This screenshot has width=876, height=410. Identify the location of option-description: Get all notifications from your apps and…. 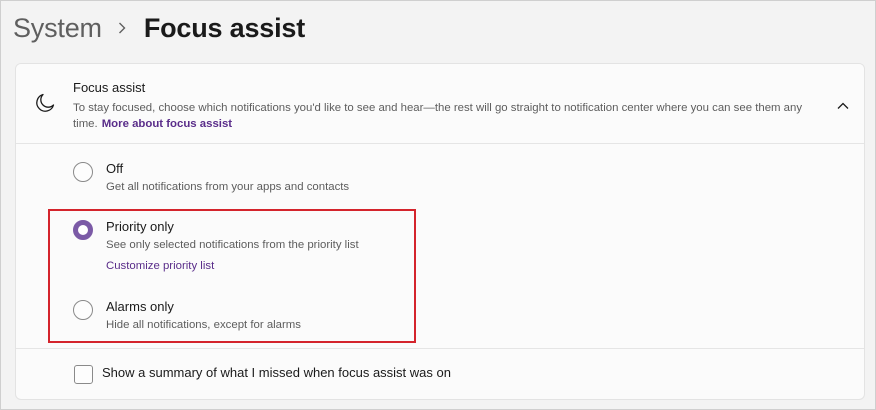
(228, 187).